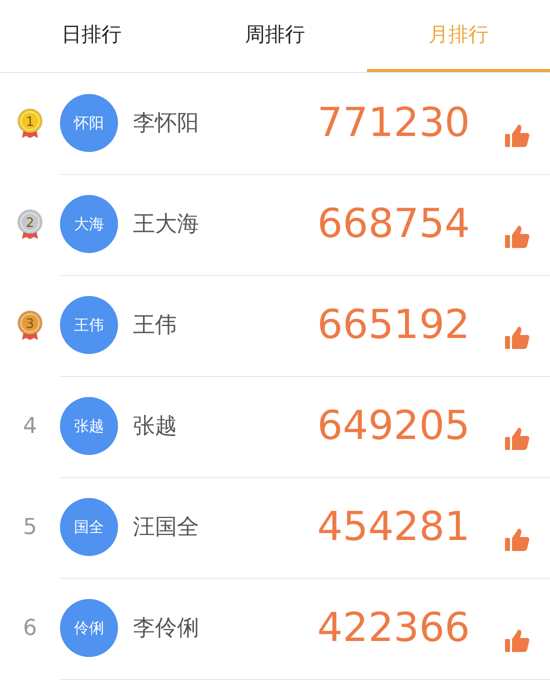 The image size is (550, 690). I want to click on user-name: 王伟, so click(155, 326).